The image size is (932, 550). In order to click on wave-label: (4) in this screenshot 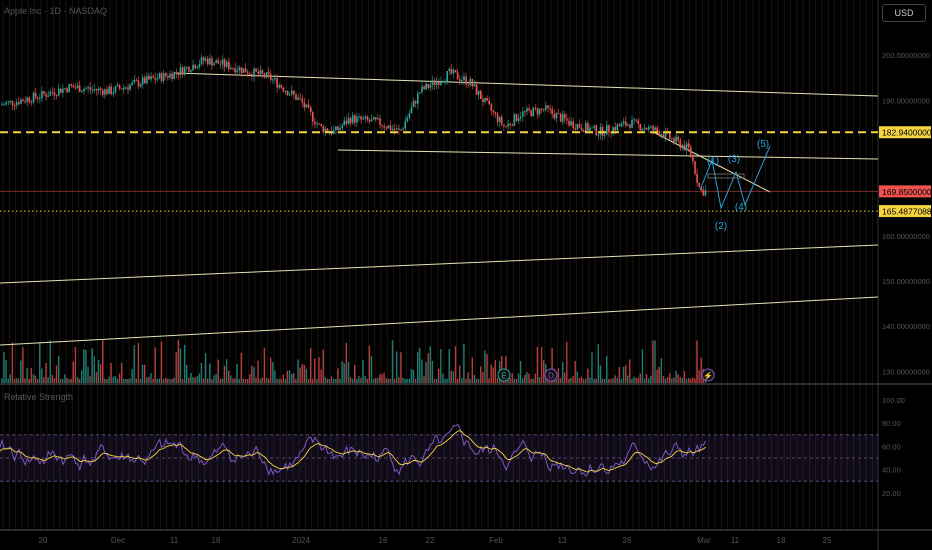, I will do `click(741, 207)`.